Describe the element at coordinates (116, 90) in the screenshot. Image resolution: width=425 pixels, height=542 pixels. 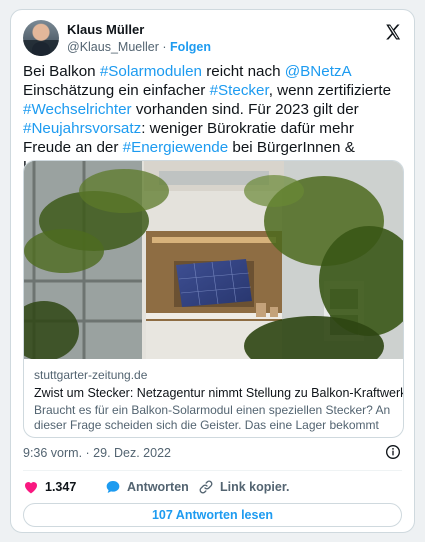
I see `tweet-text-segment: Einschätzung ein einfacher` at that location.